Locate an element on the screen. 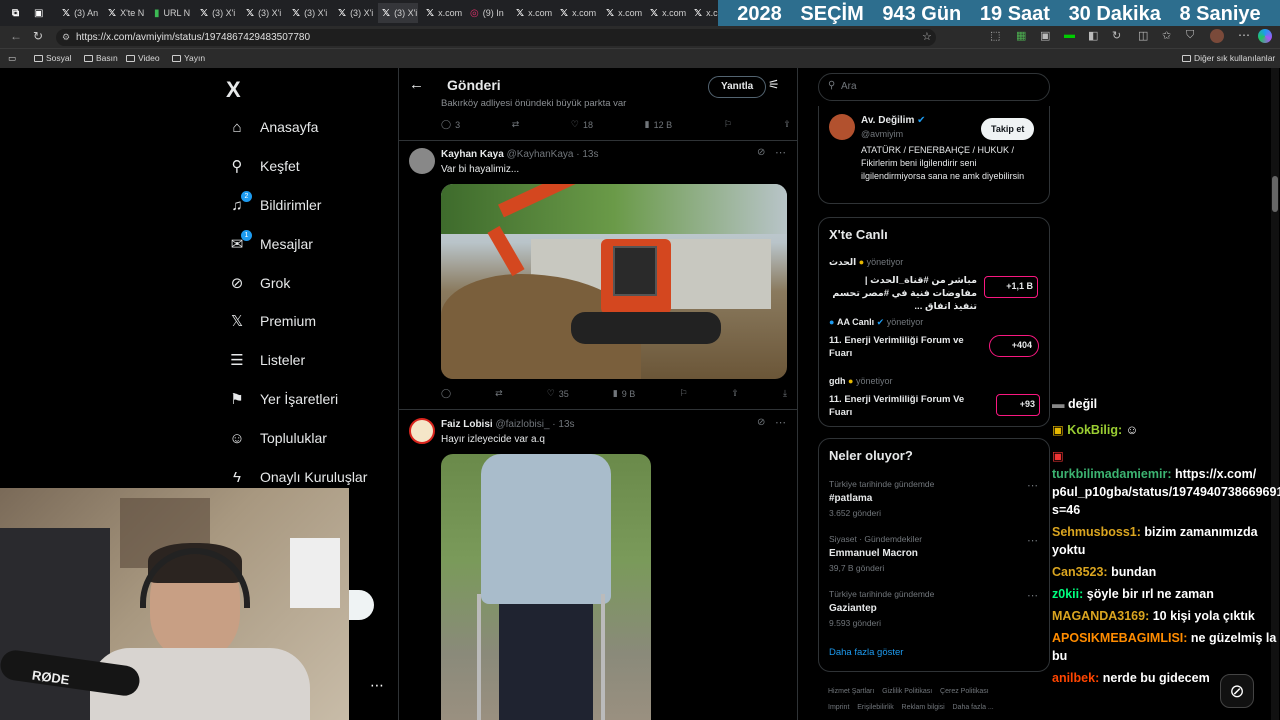 This screenshot has height=720, width=1280. favorites-icon: ✩ is located at coordinates (1166, 35).